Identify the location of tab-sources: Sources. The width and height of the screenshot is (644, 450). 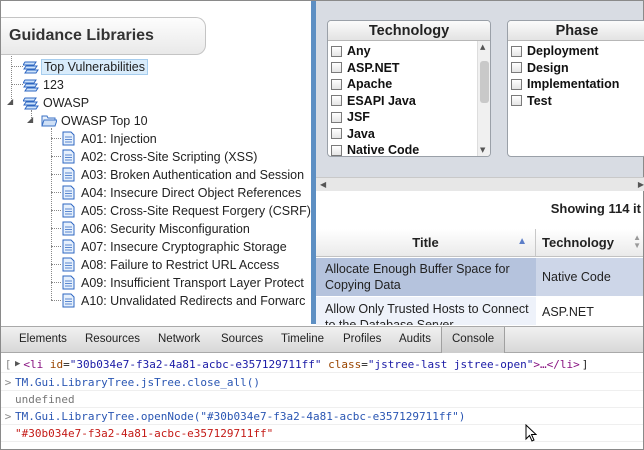
(242, 339).